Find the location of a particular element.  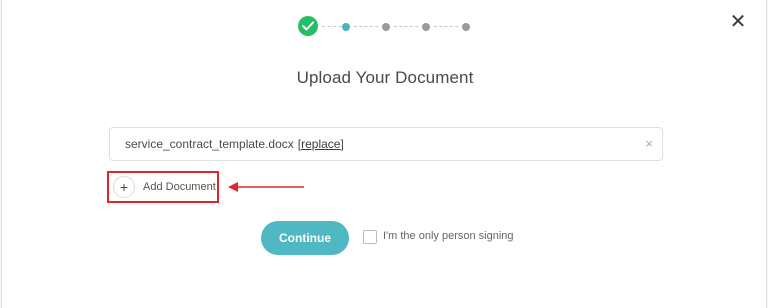

progress-stepper is located at coordinates (387, 27).